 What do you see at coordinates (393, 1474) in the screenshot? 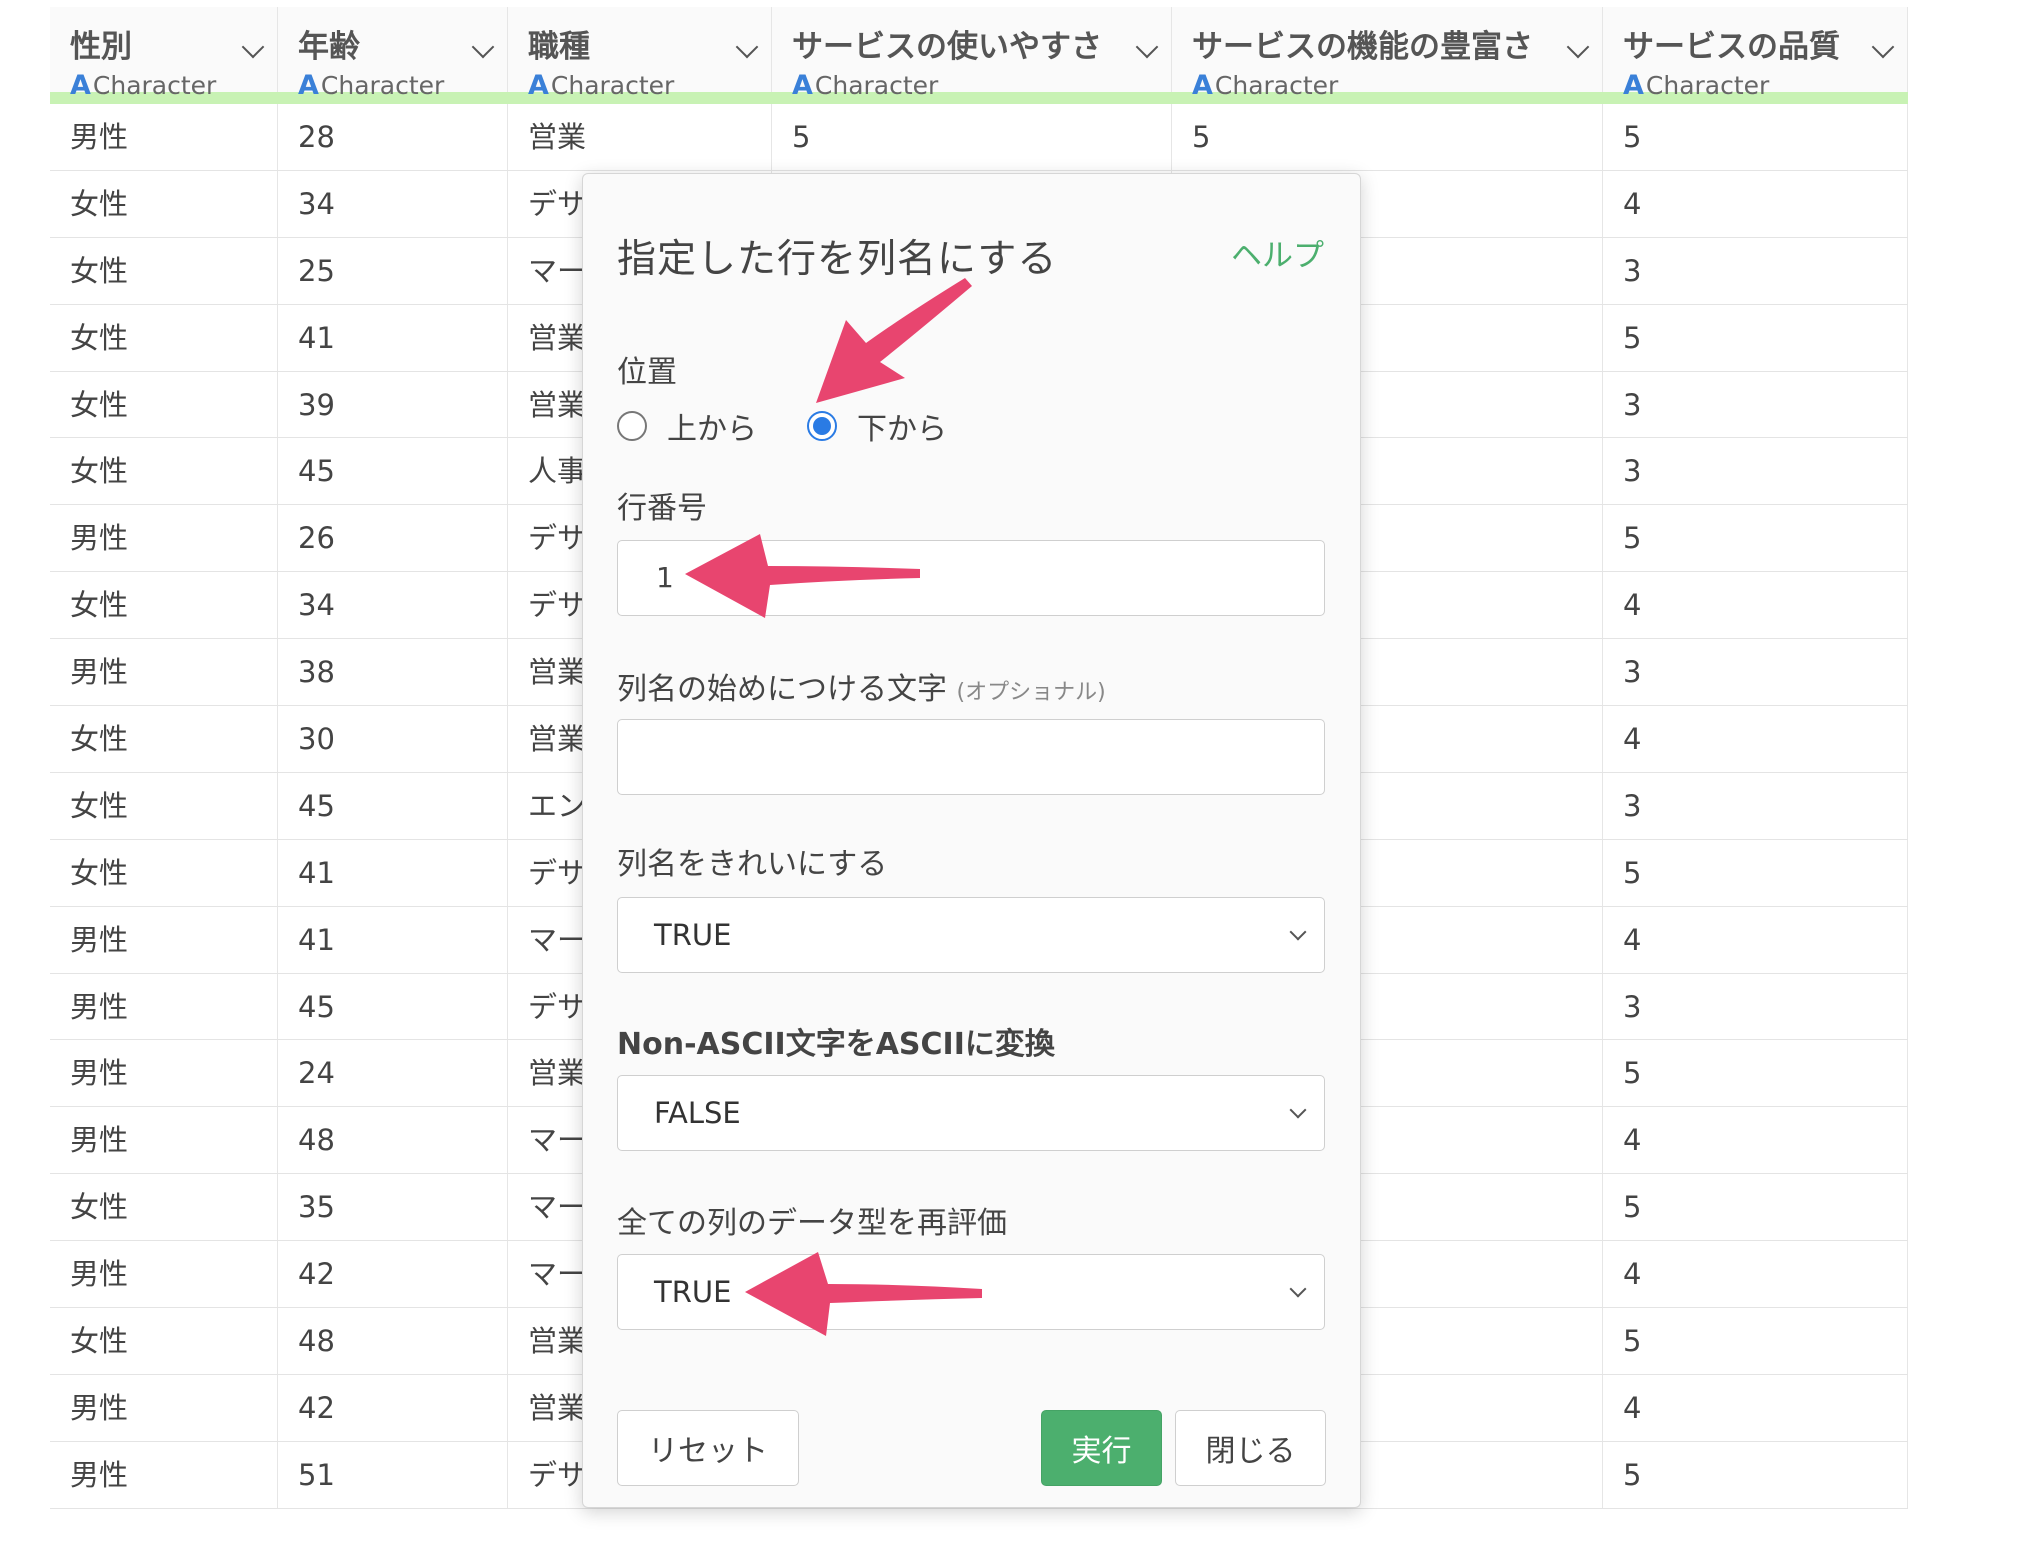
I see `table-cell: 51` at bounding box center [393, 1474].